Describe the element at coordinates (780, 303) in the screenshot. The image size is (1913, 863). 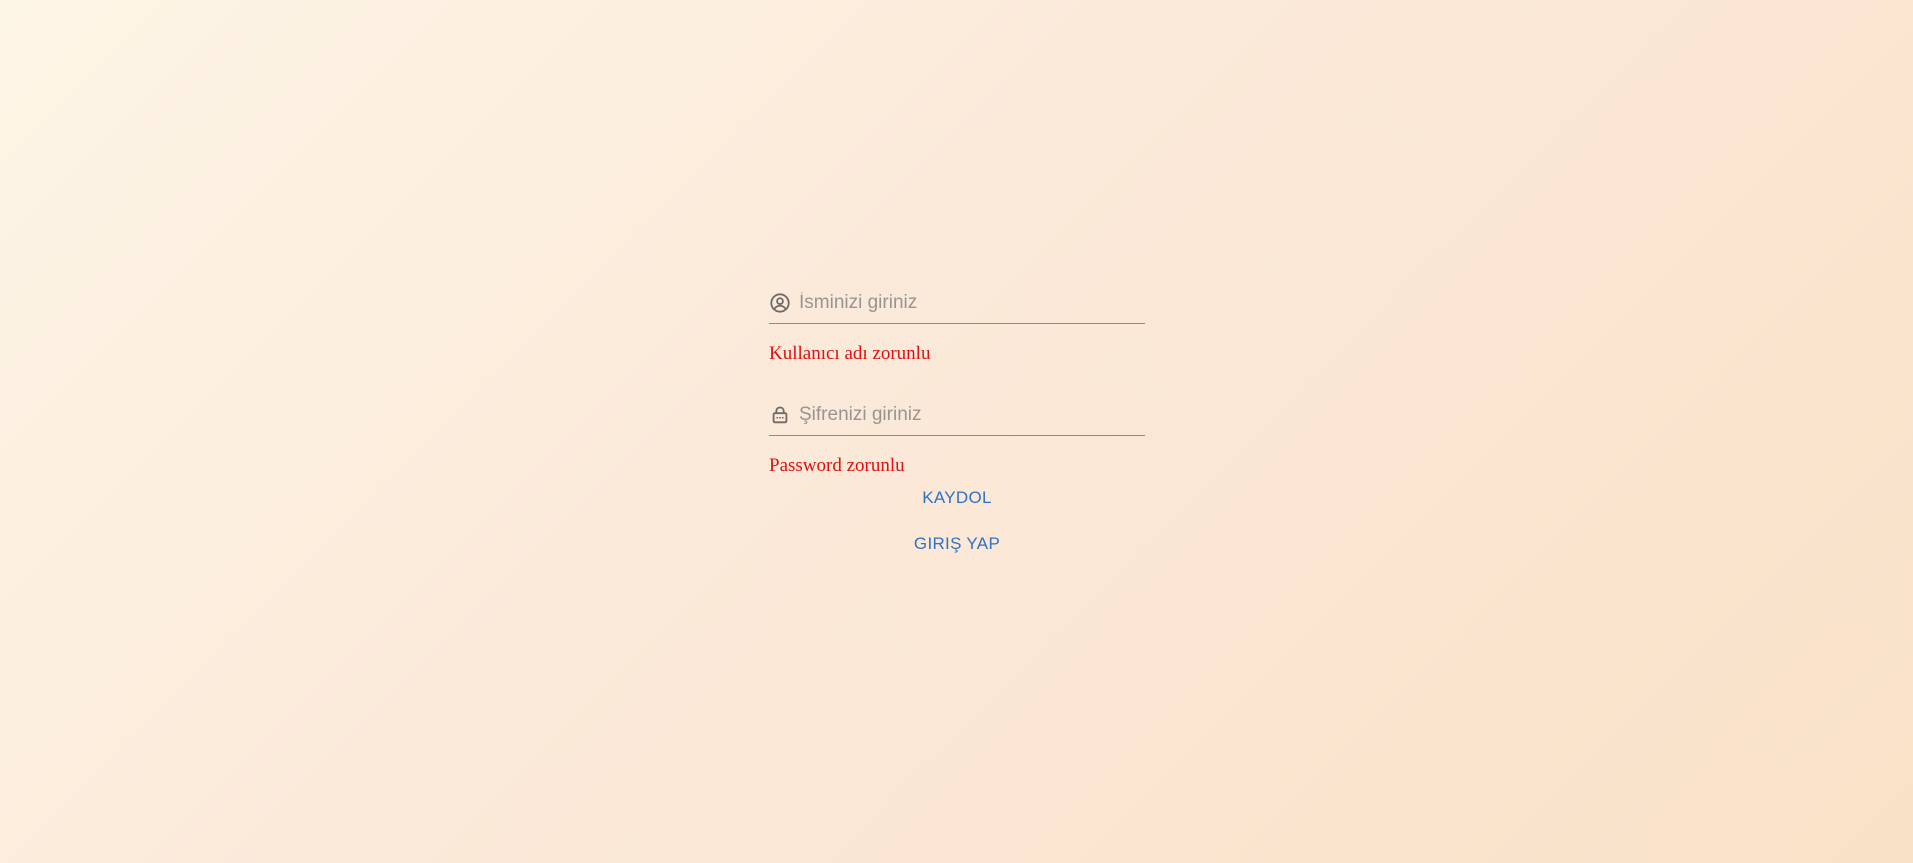
I see `user-circle-icon` at that location.